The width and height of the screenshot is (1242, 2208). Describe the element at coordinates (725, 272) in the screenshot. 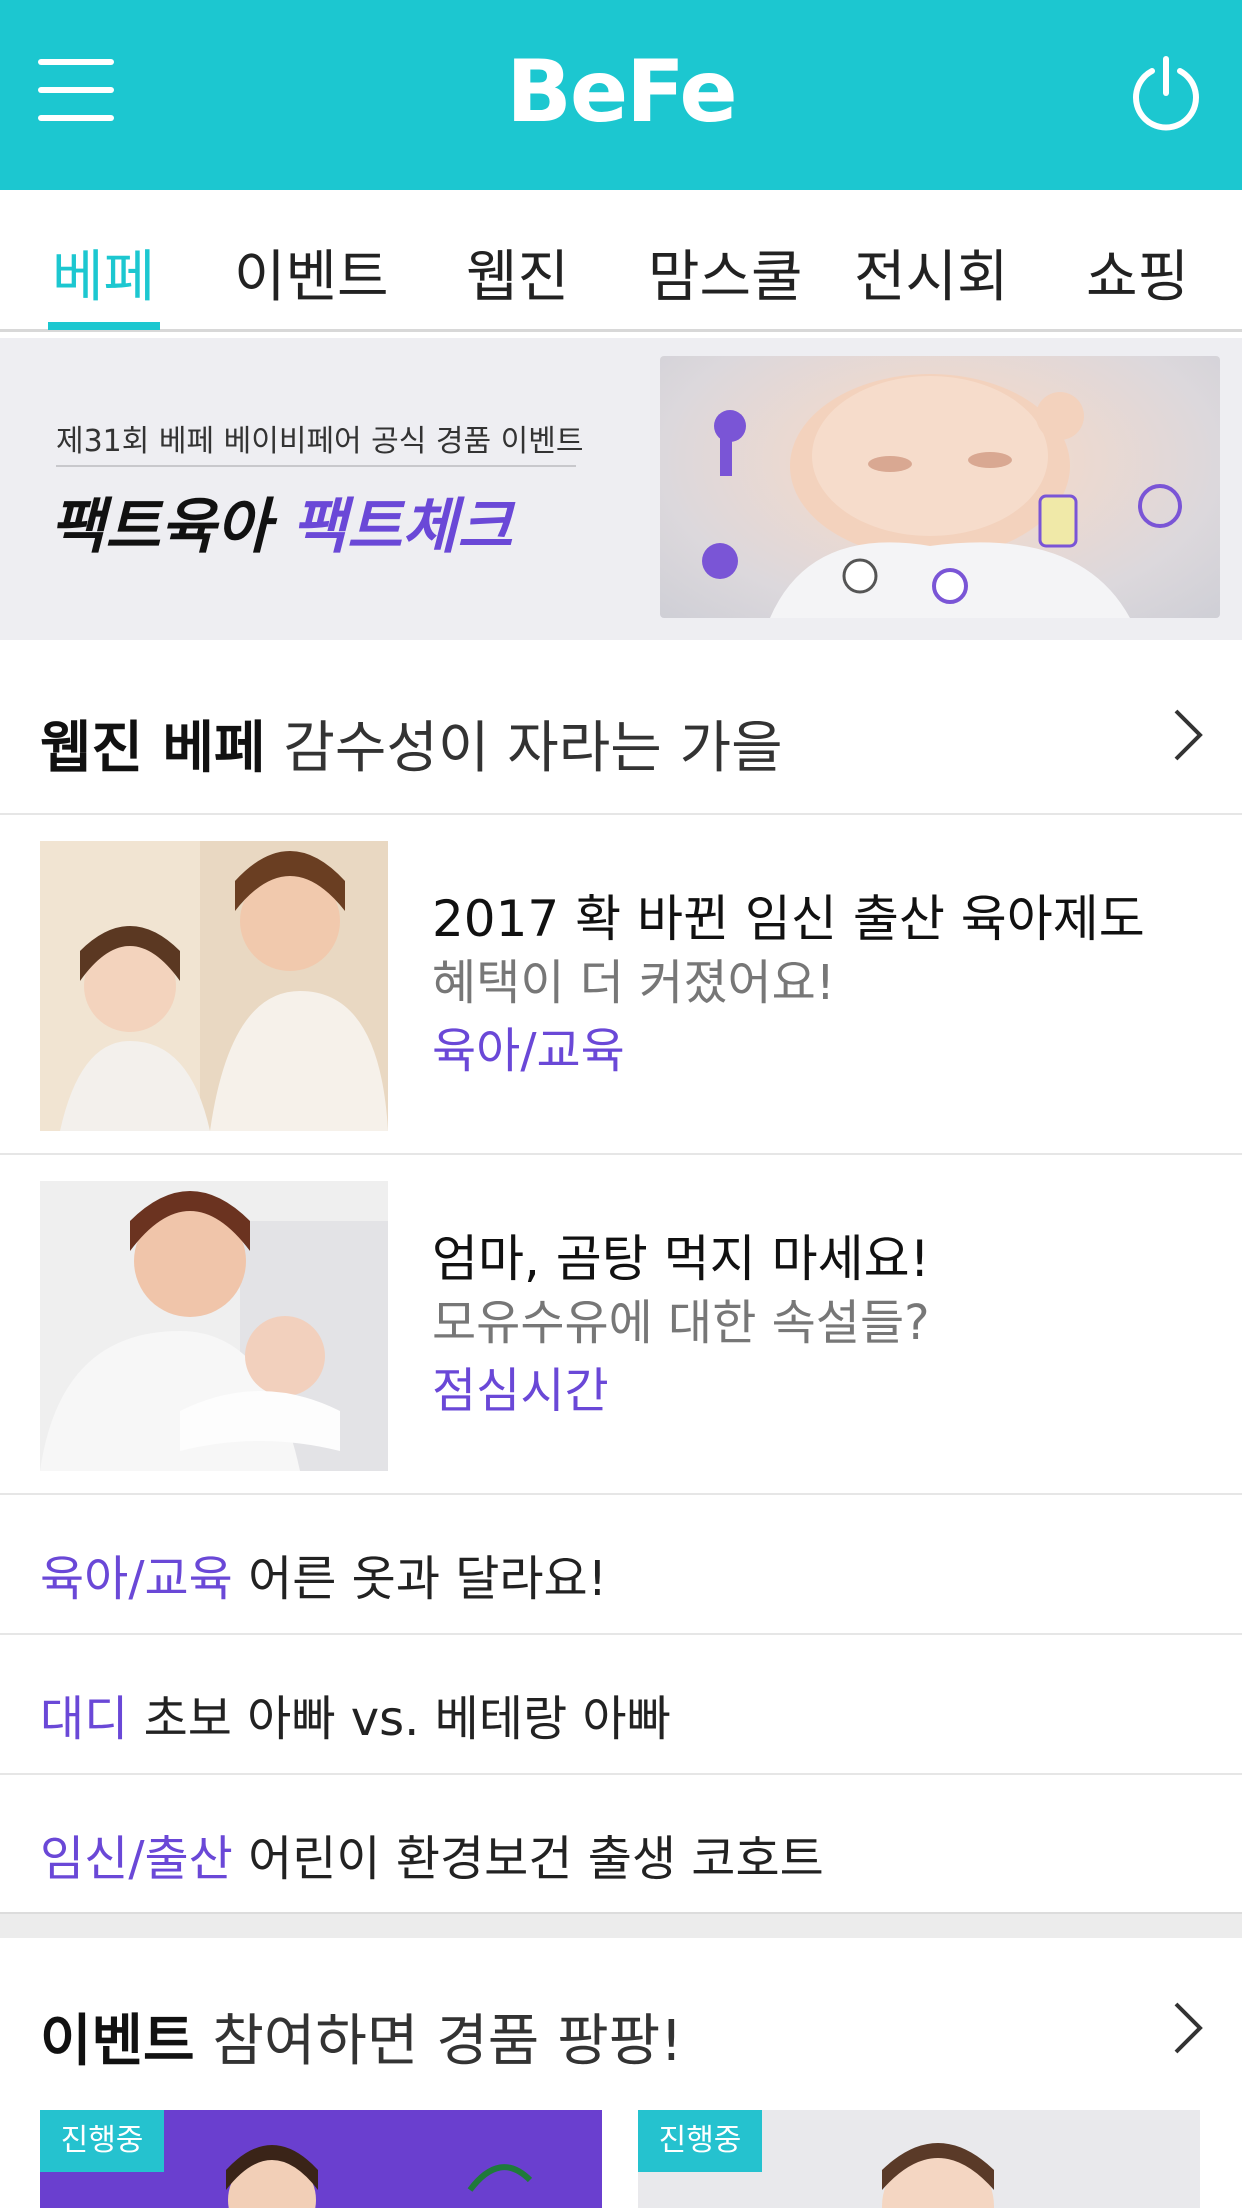

I see `tab-momschool: 맘스쿨` at that location.